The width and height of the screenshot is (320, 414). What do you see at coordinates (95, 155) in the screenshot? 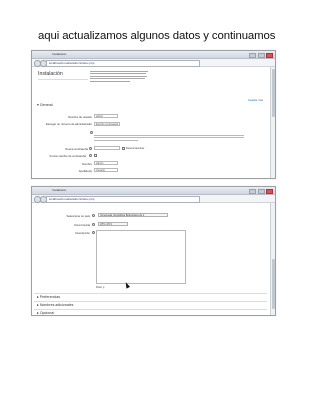
I see `force-change-checkbox` at bounding box center [95, 155].